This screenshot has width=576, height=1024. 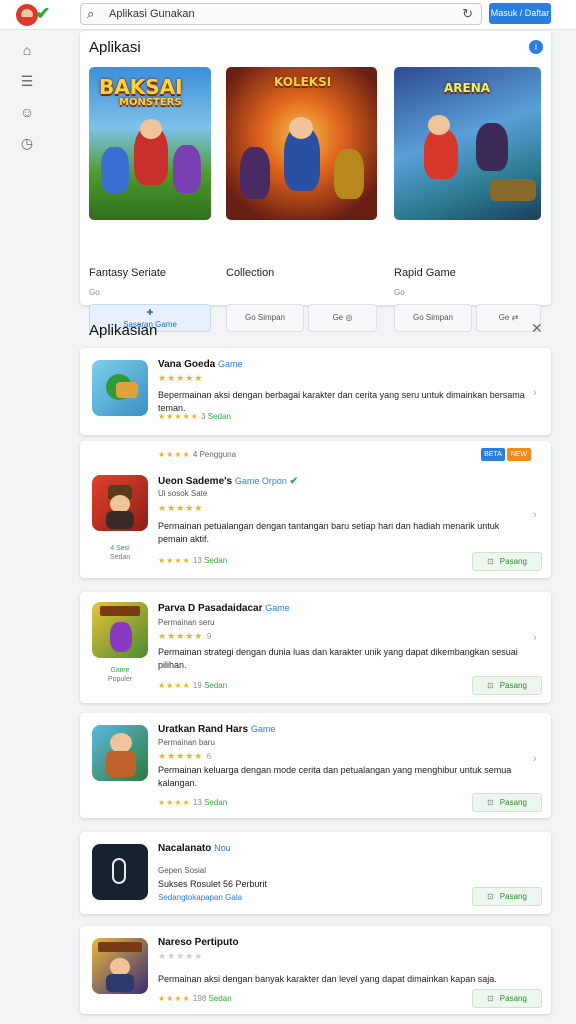 What do you see at coordinates (200, 364) in the screenshot?
I see `app-title: Vana Goeda Game` at bounding box center [200, 364].